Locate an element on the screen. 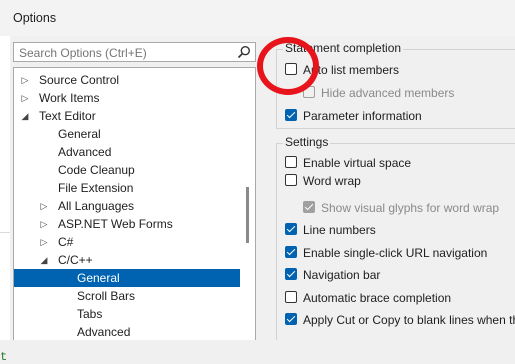 Image resolution: width=515 pixels, height=364 pixels. tree-item: ▷ C# is located at coordinates (127, 242).